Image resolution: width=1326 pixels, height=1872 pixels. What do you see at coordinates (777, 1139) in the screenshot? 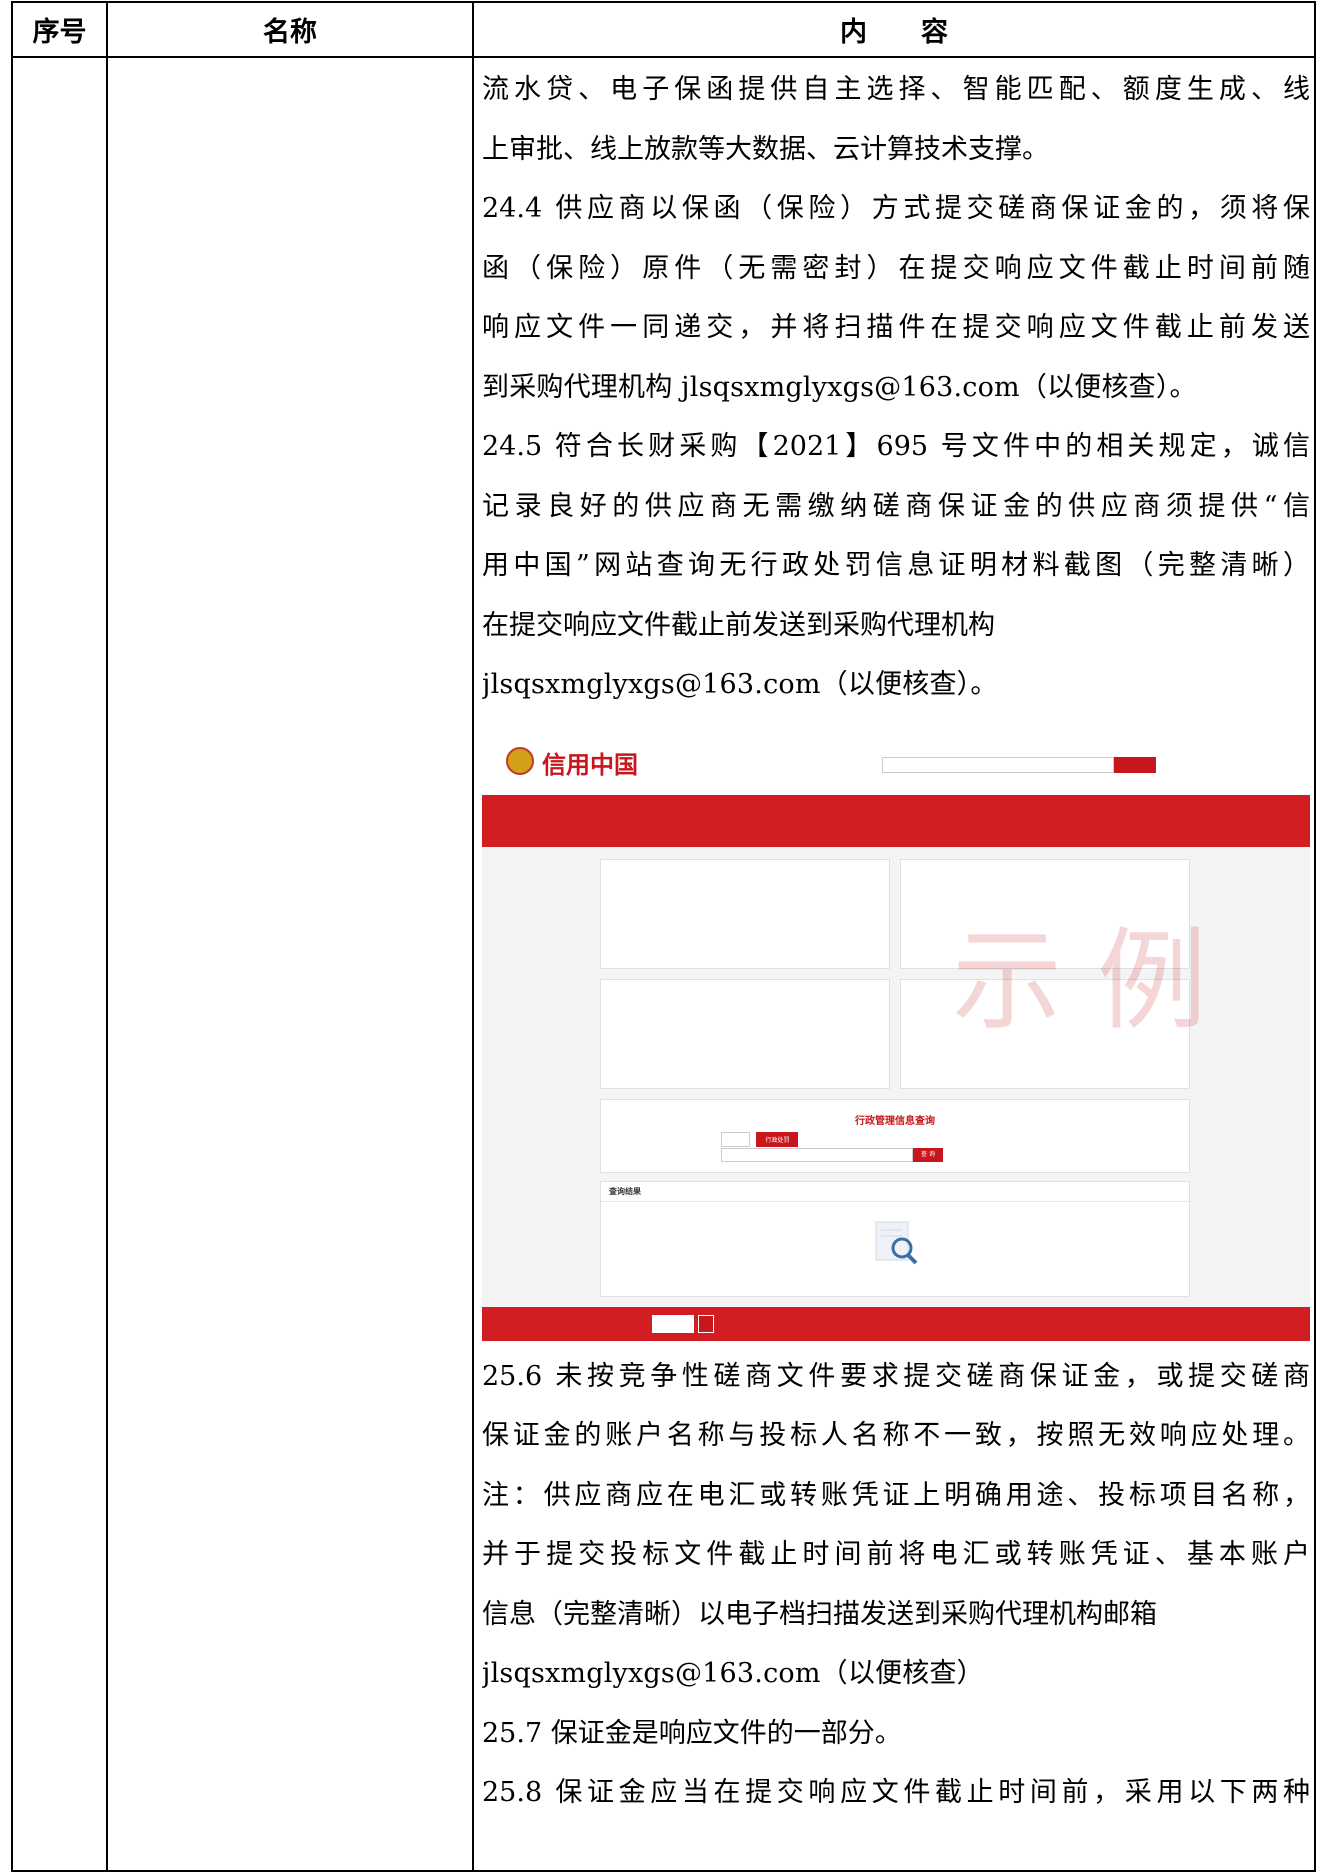
I see `query-tab-active: 行政处罚` at bounding box center [777, 1139].